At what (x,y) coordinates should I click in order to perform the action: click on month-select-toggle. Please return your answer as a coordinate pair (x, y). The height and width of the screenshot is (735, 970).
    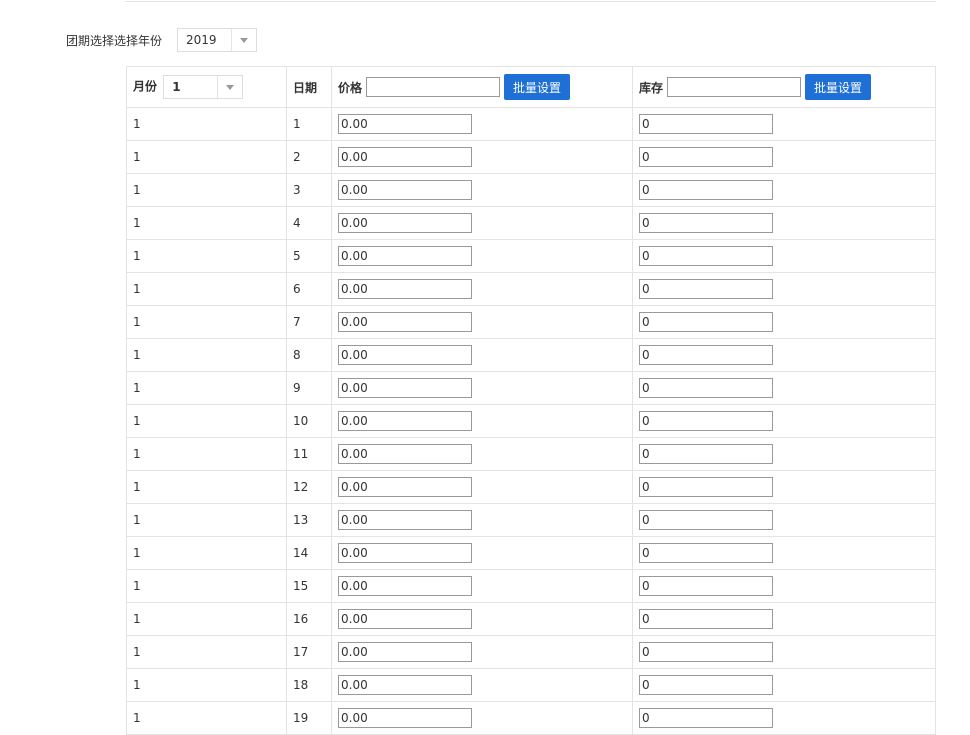
    Looking at the image, I should click on (229, 87).